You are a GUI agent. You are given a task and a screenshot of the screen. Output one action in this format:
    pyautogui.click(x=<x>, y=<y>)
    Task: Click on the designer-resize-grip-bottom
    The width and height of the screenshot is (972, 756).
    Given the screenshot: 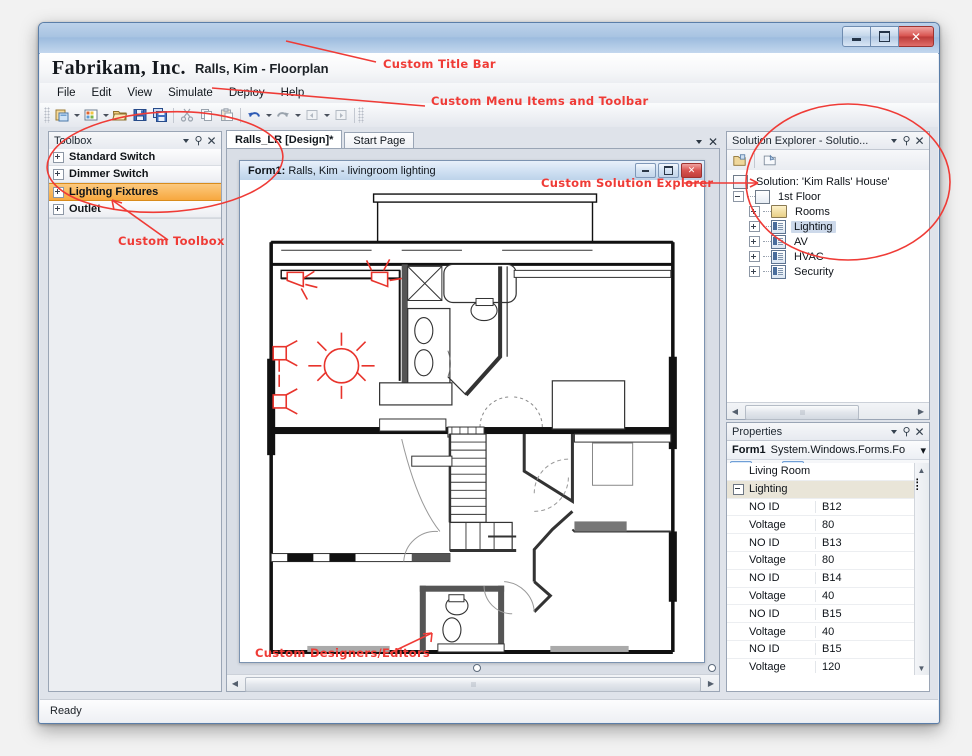 What is the action you would take?
    pyautogui.click(x=477, y=668)
    